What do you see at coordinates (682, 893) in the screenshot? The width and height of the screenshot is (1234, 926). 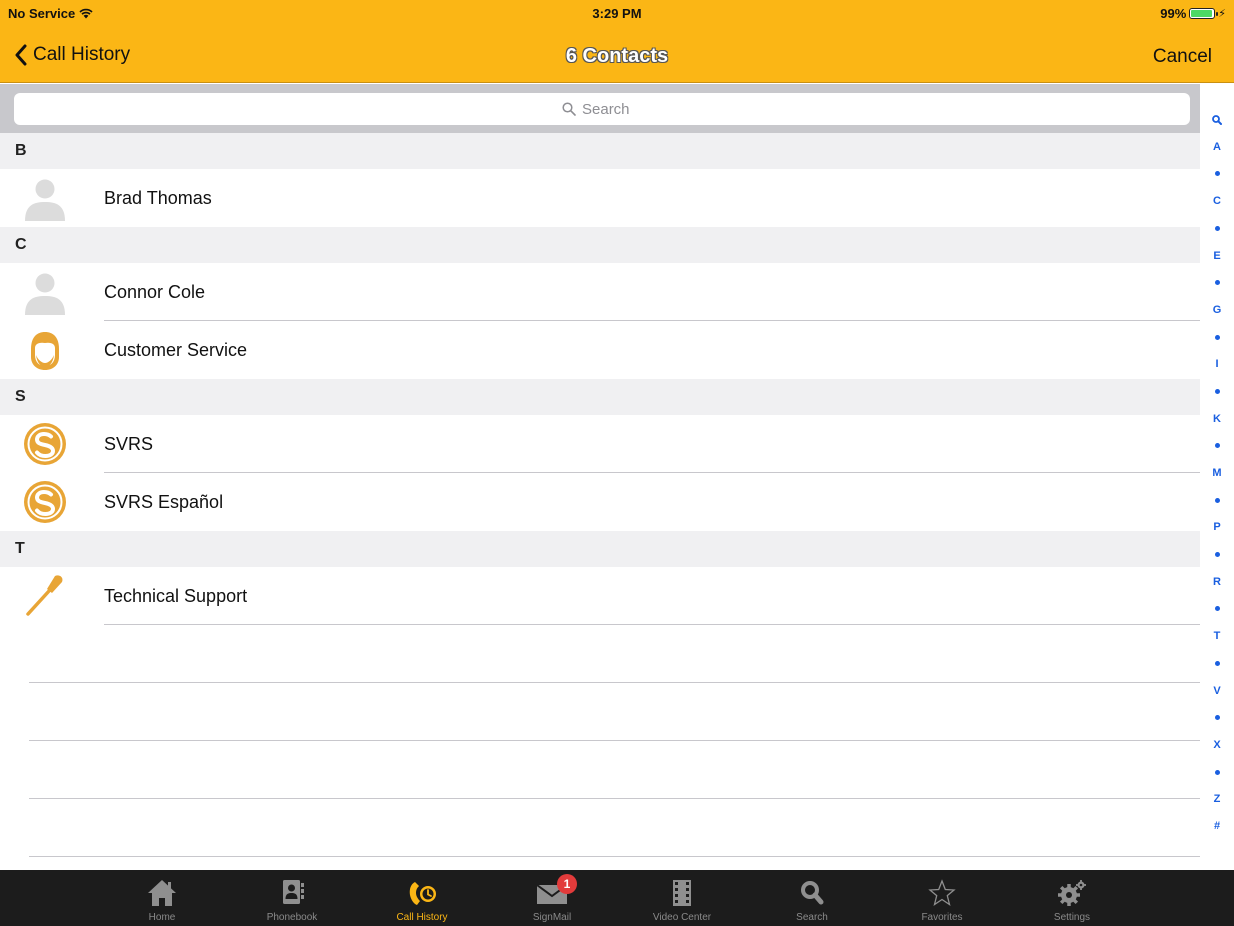 I see `video-center-icon` at bounding box center [682, 893].